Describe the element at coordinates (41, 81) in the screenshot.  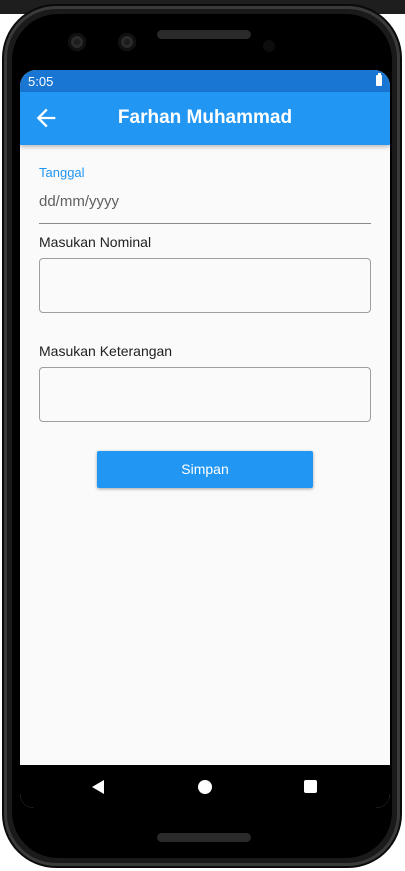
I see `status-time: 5:05` at that location.